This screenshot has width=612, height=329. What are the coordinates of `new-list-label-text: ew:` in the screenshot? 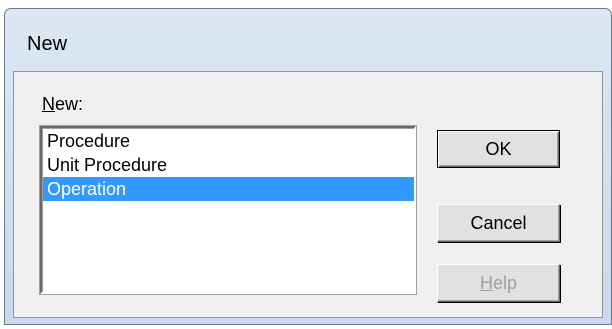 It's located at (69, 104).